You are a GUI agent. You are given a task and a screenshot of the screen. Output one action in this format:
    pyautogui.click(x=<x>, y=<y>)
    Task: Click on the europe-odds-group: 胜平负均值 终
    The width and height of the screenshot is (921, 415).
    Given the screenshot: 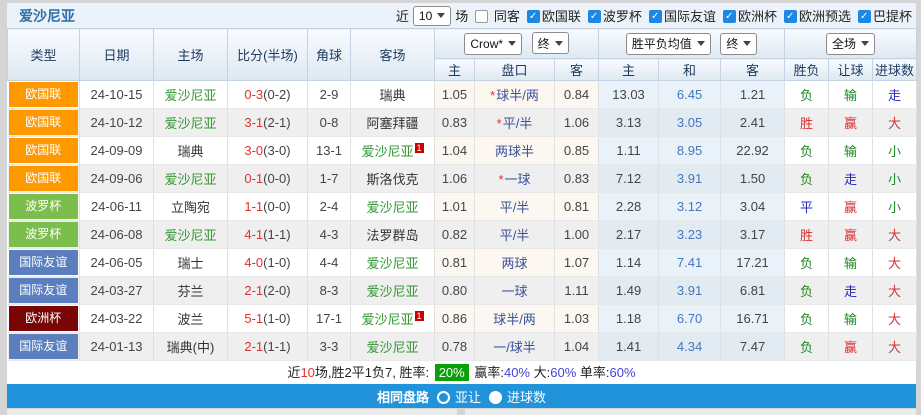 What is the action you would take?
    pyautogui.click(x=692, y=43)
    